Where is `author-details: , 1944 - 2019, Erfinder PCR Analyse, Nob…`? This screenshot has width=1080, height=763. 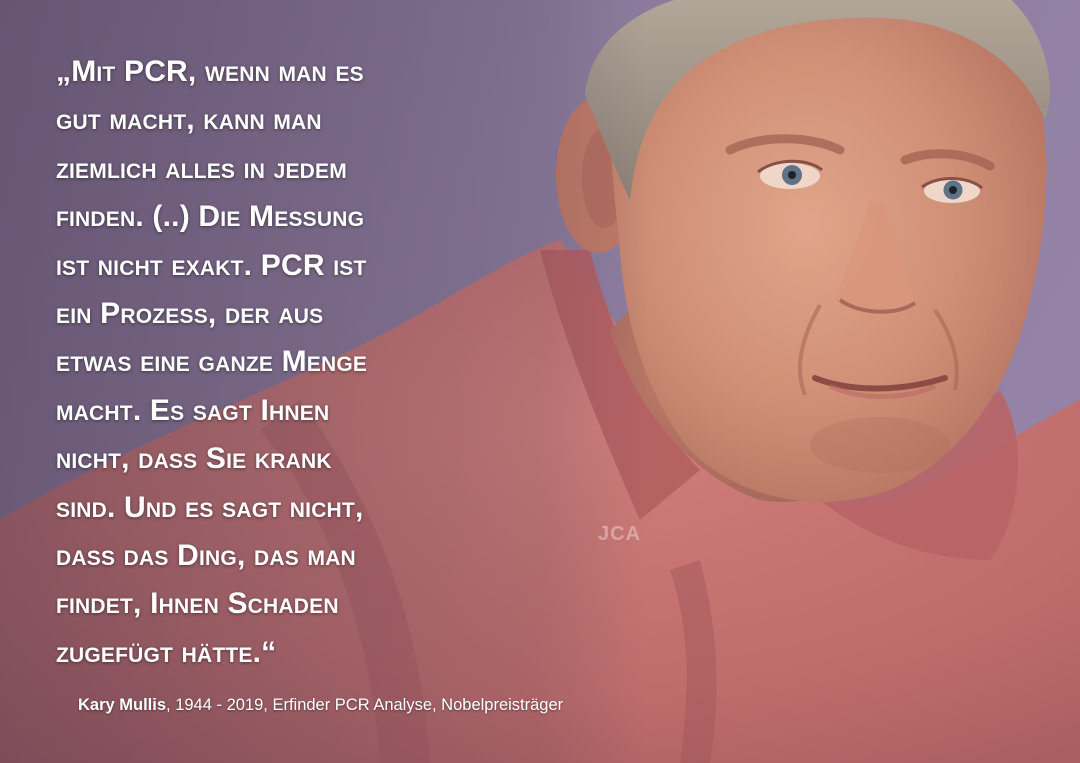 author-details: , 1944 - 2019, Erfinder PCR Analyse, Nob… is located at coordinates (365, 705).